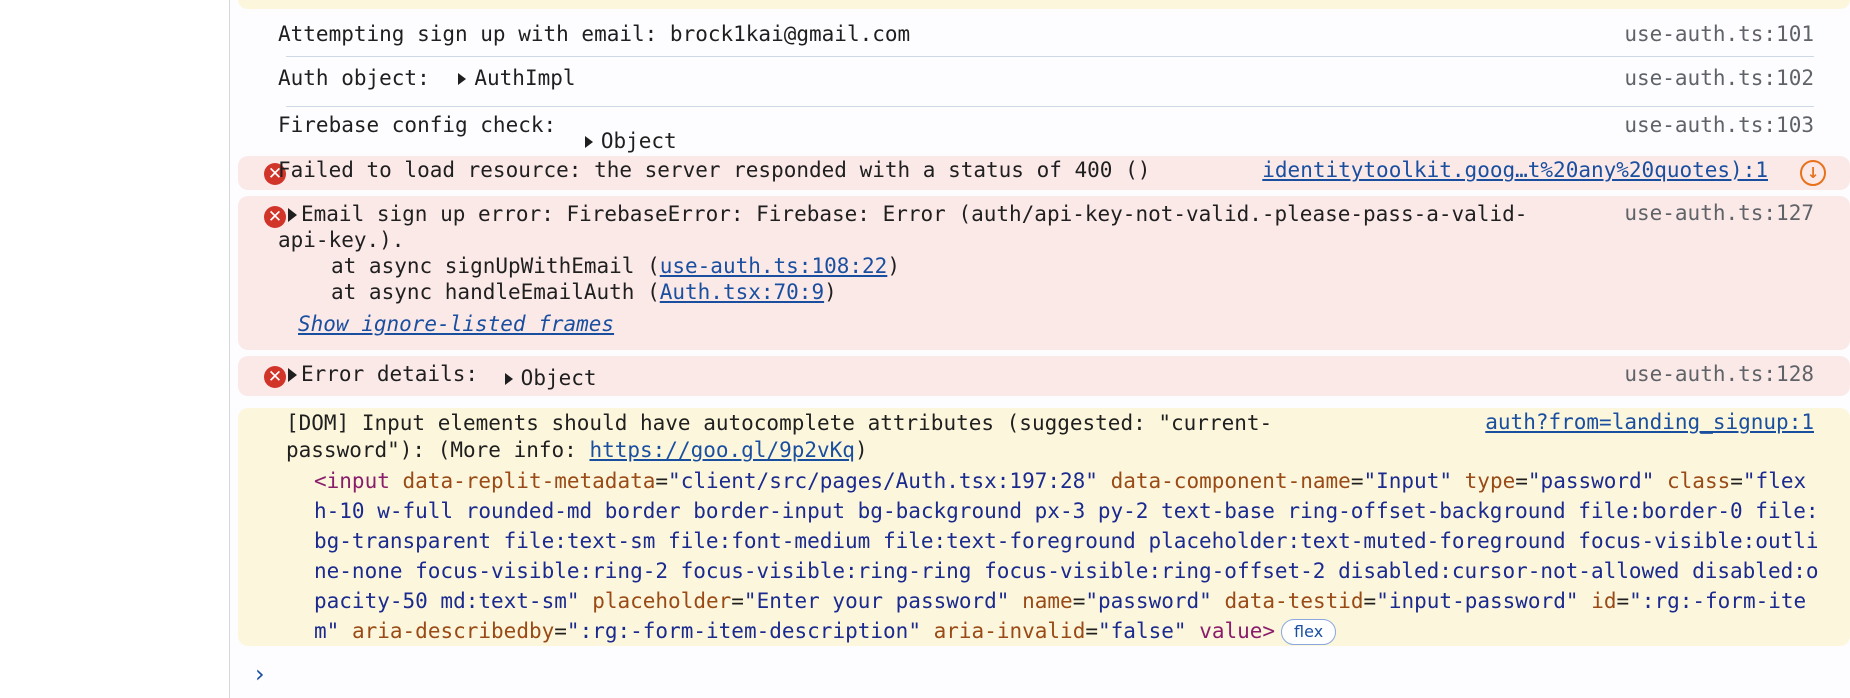 This screenshot has width=1850, height=698. Describe the element at coordinates (1515, 170) in the screenshot. I see `error-source-link: identitytoolkit.goog…t%20any%20quotes):1` at that location.